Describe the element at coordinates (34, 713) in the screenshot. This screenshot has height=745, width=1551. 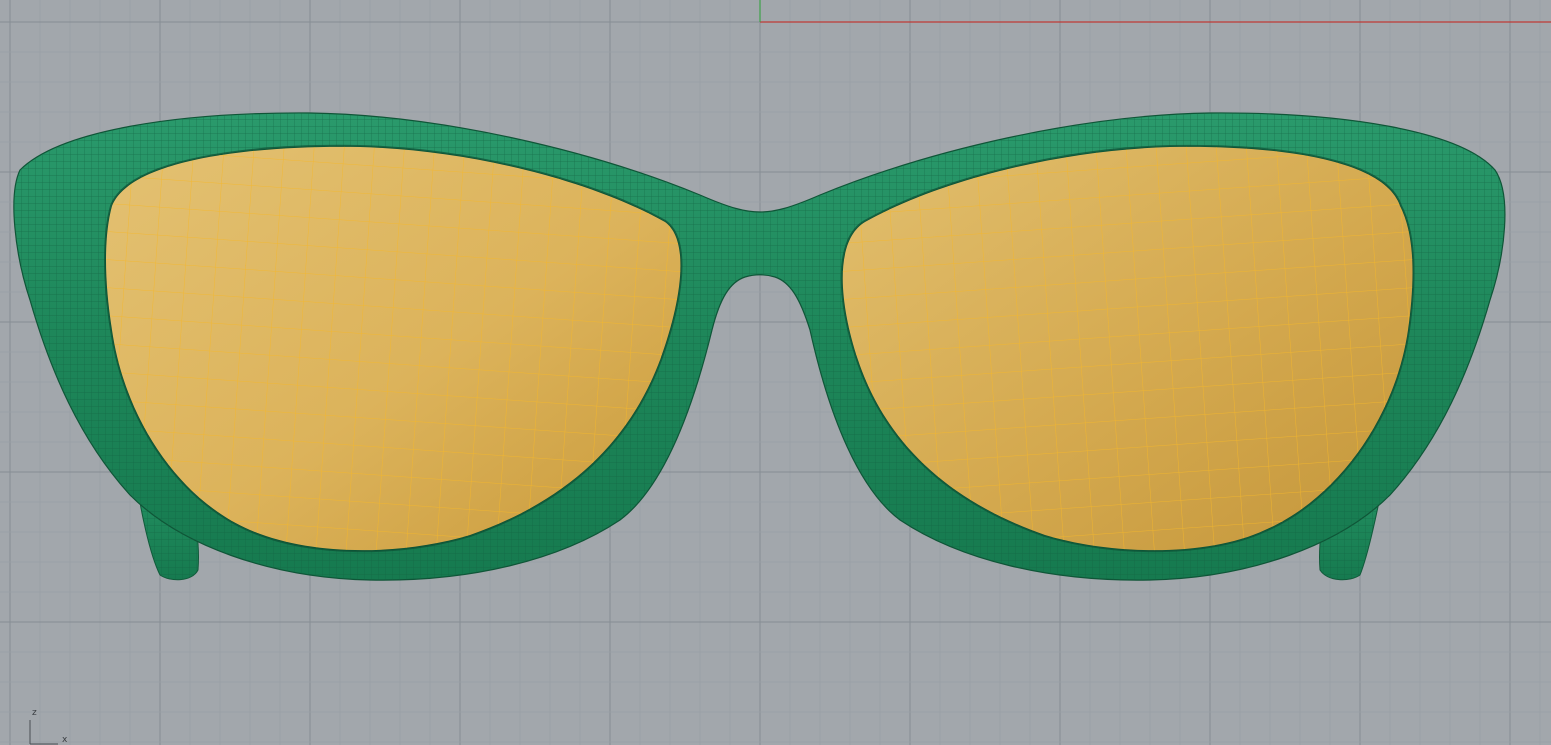
I see `axis-gizmo-z-label: z` at that location.